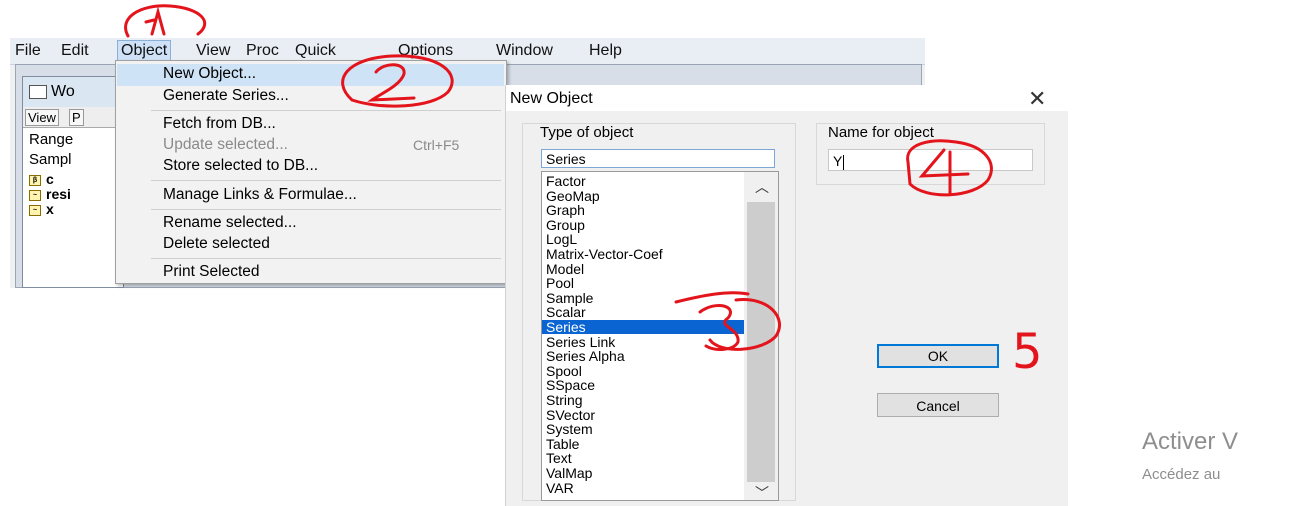 Image resolution: width=1291 pixels, height=506 pixels. What do you see at coordinates (644, 327) in the screenshot?
I see `list-item-series: Series` at bounding box center [644, 327].